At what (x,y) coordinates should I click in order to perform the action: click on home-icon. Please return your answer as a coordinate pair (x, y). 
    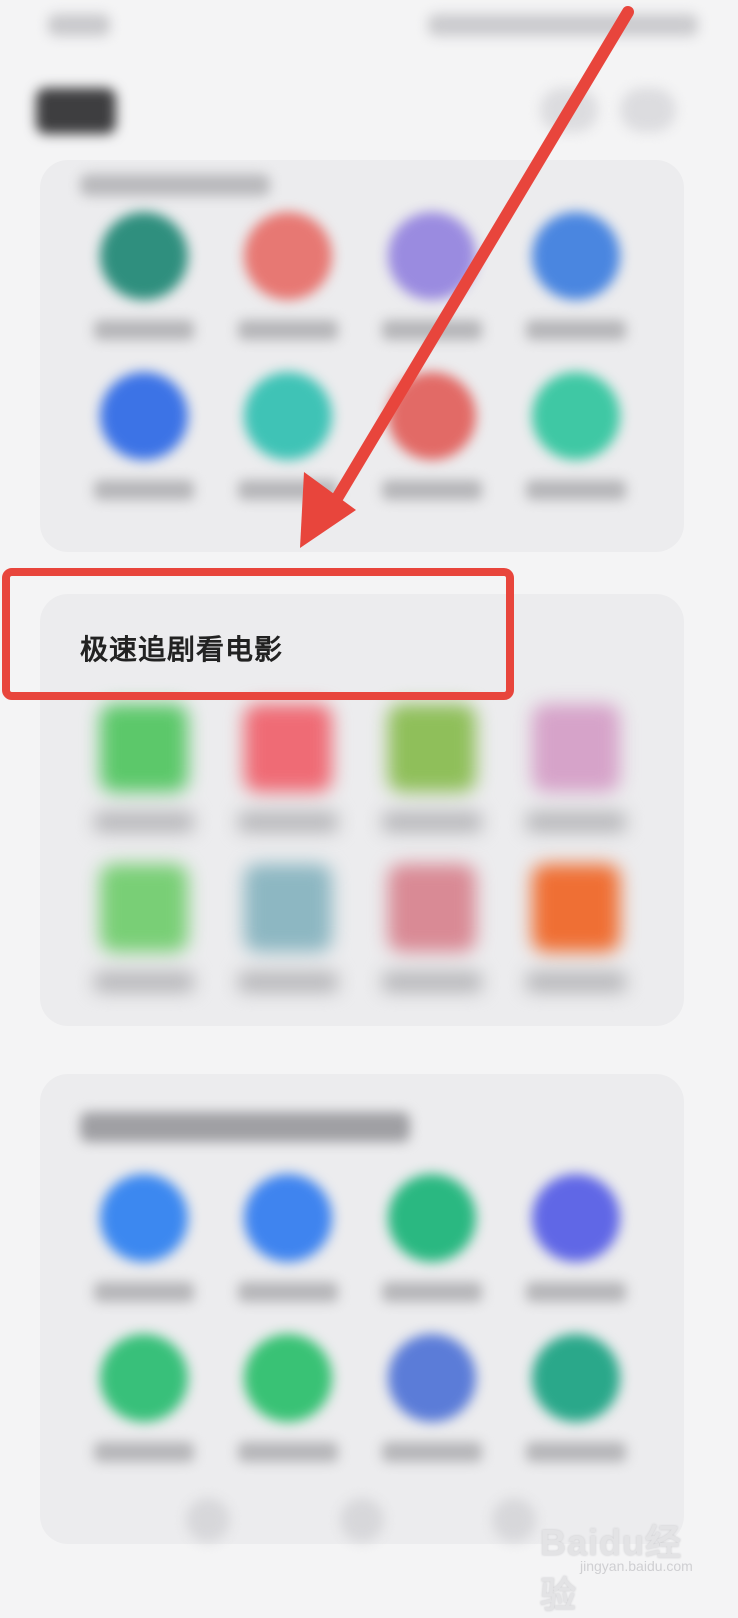
    Looking at the image, I should click on (362, 1520).